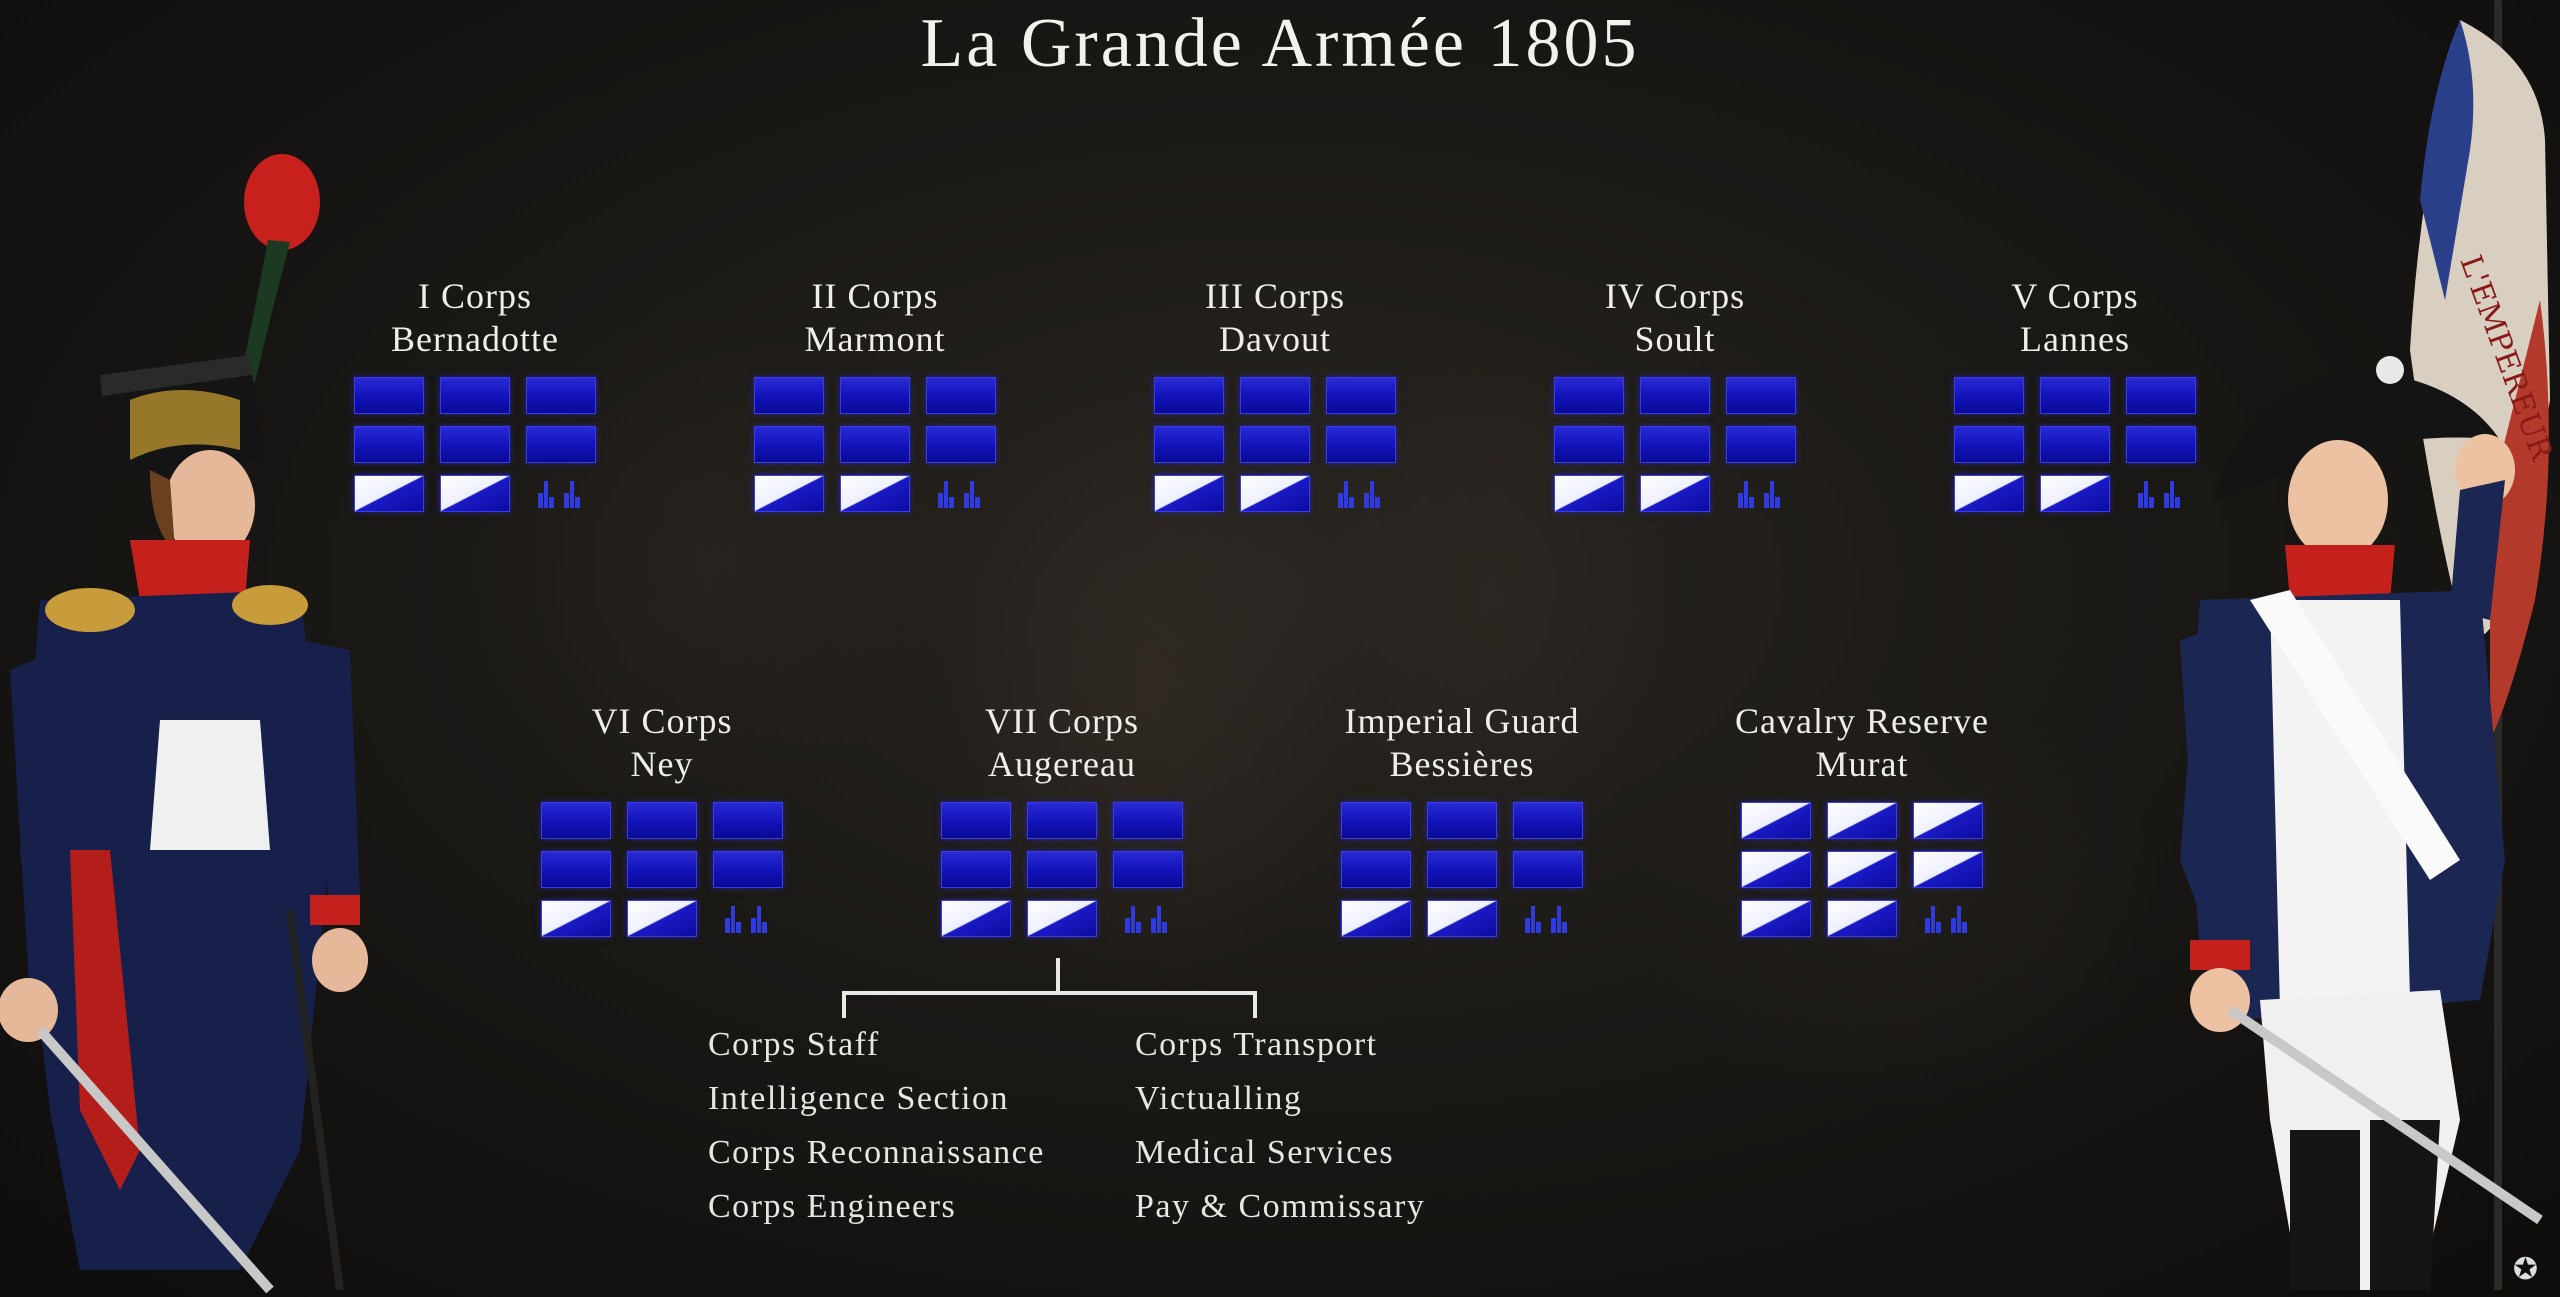  Describe the element at coordinates (794, 1044) in the screenshot. I see `list-item: Corps Staff` at that location.